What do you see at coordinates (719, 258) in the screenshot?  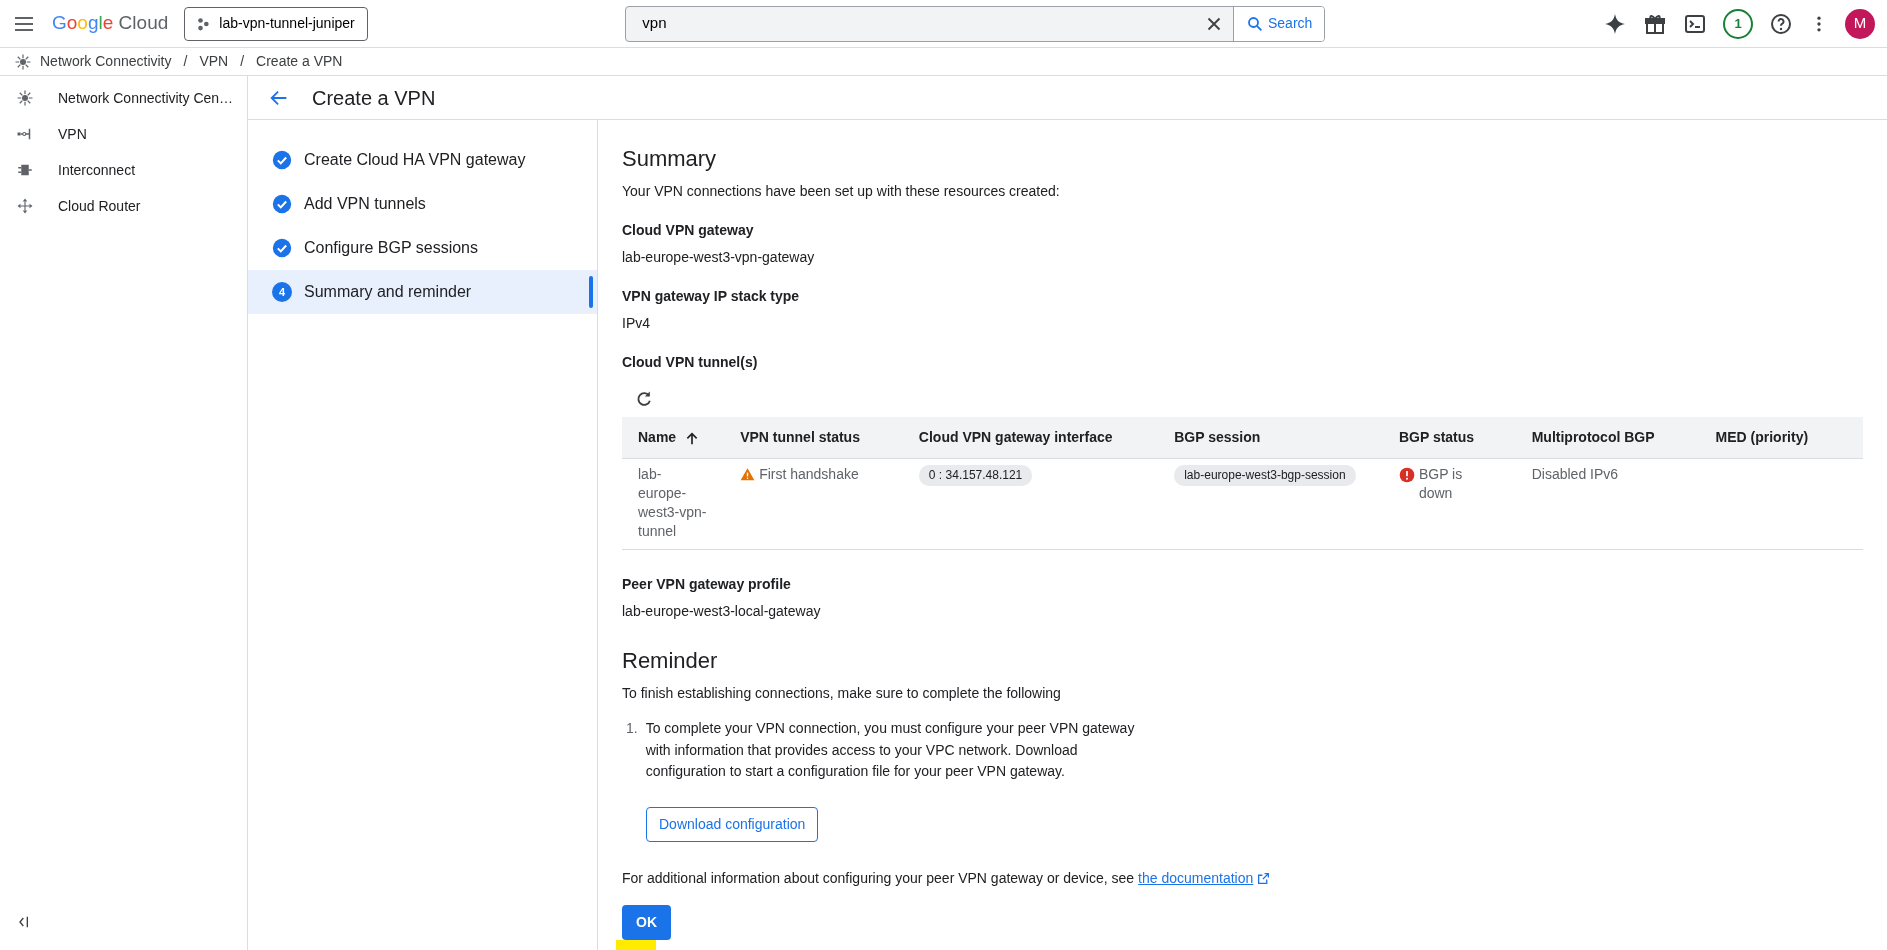 I see `field-value: lab-europe-west3-vpn-gateway` at bounding box center [719, 258].